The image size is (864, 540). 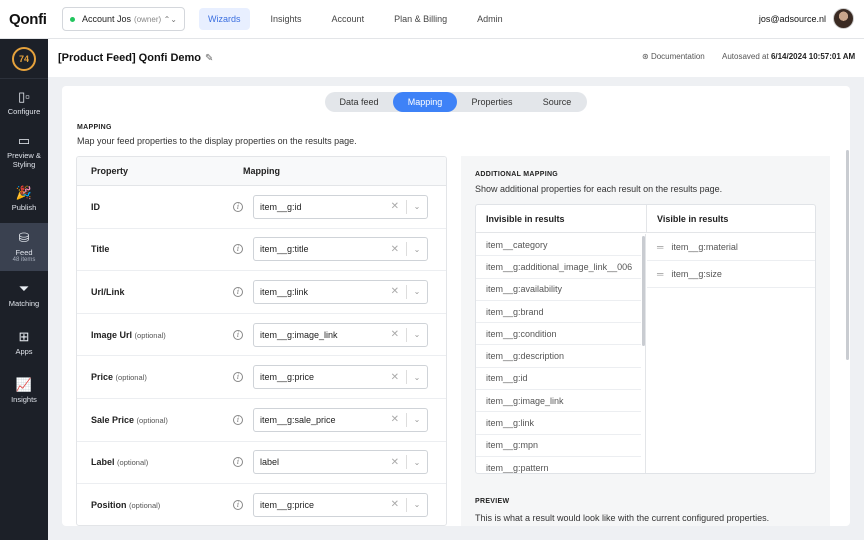 I want to click on property-label: Sale Price, so click(x=113, y=419).